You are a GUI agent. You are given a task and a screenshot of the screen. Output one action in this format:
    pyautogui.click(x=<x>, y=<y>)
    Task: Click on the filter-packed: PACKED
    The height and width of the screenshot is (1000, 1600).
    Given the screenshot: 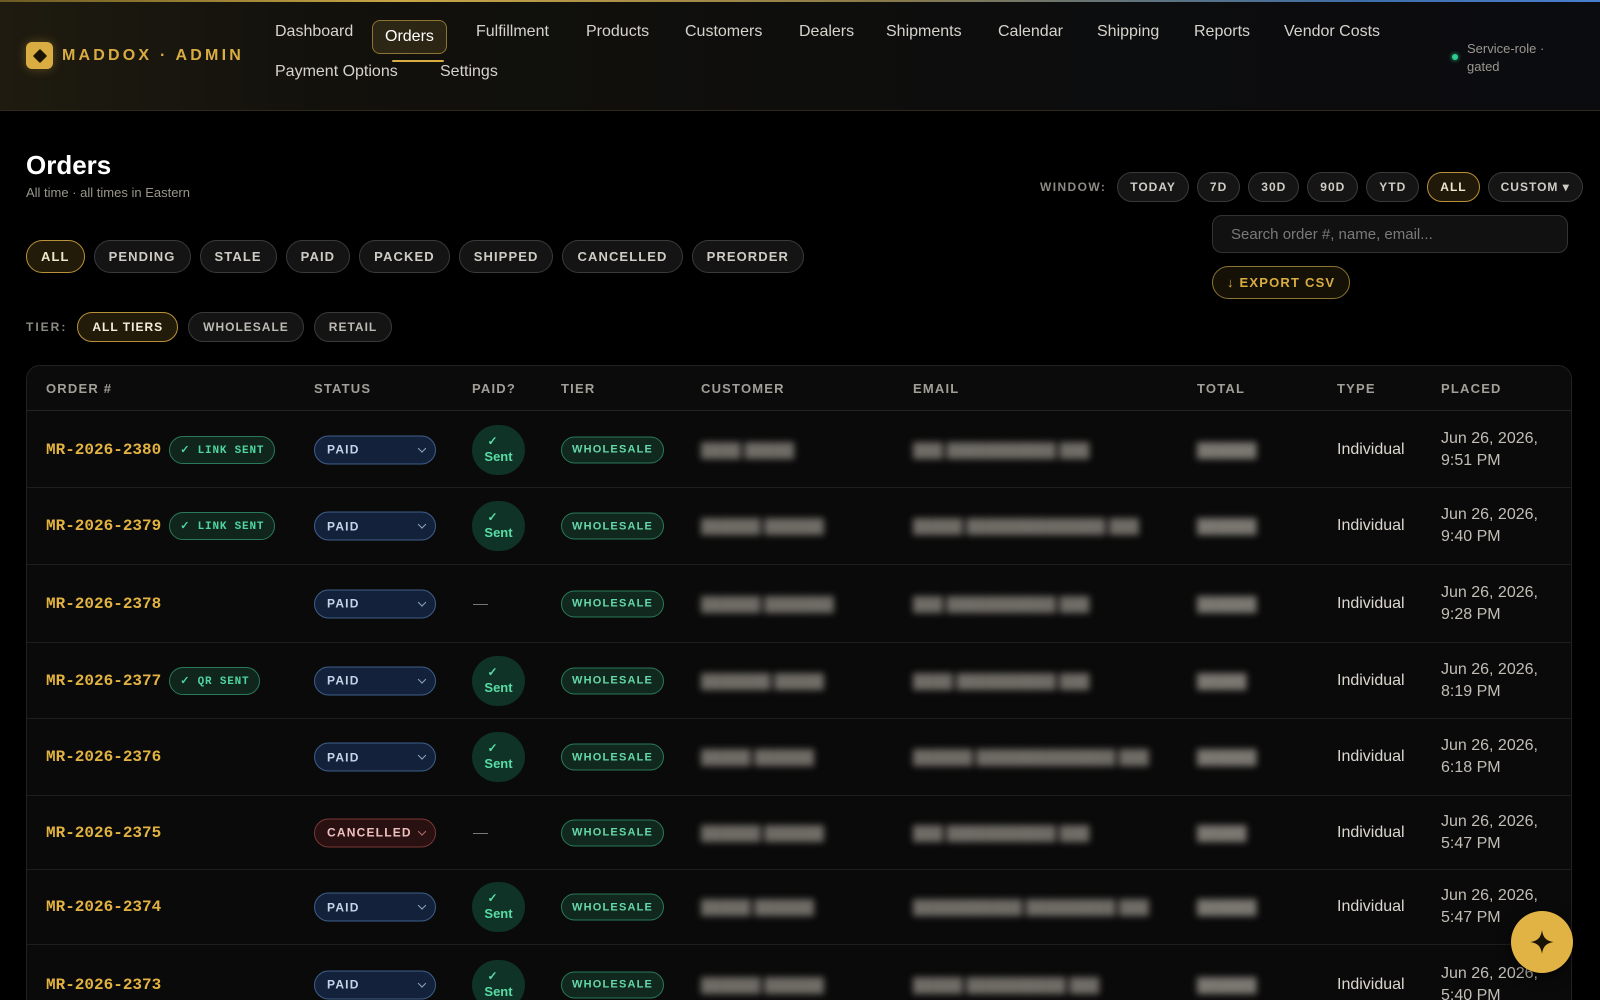 What is the action you would take?
    pyautogui.click(x=404, y=256)
    